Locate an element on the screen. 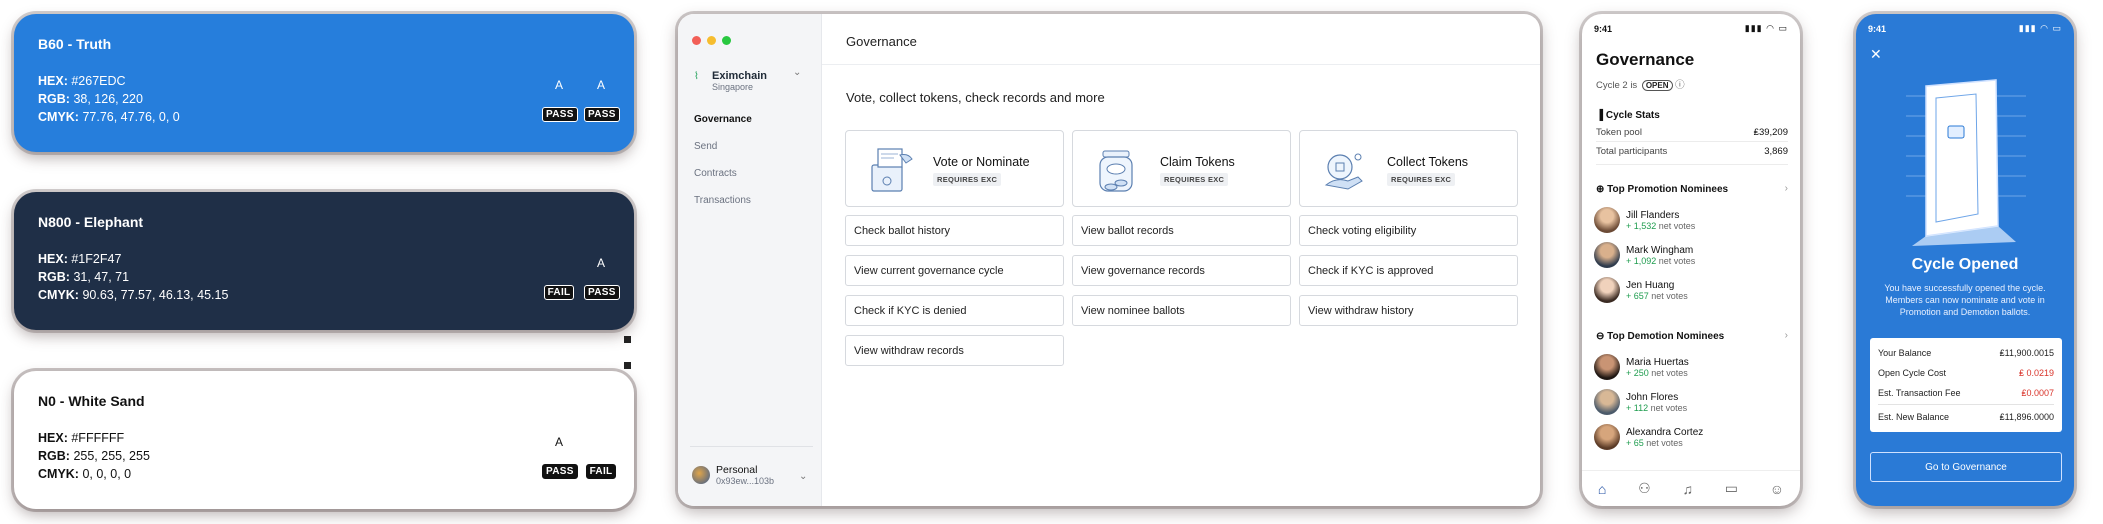 This screenshot has width=2103, height=524. link-check-kyc-denied: Check if KYC is denied is located at coordinates (954, 310).